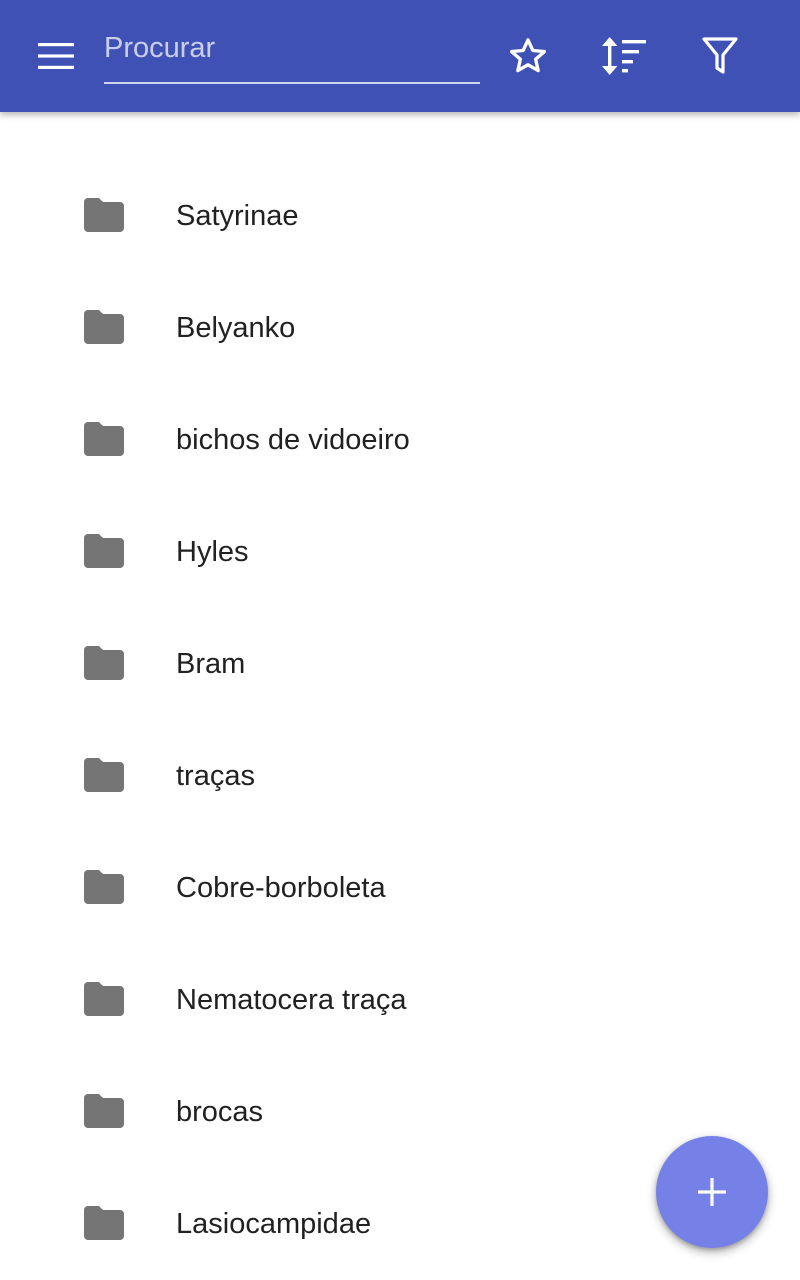 Image resolution: width=800 pixels, height=1280 pixels. Describe the element at coordinates (400, 776) in the screenshot. I see `folder-list-item: traças` at that location.